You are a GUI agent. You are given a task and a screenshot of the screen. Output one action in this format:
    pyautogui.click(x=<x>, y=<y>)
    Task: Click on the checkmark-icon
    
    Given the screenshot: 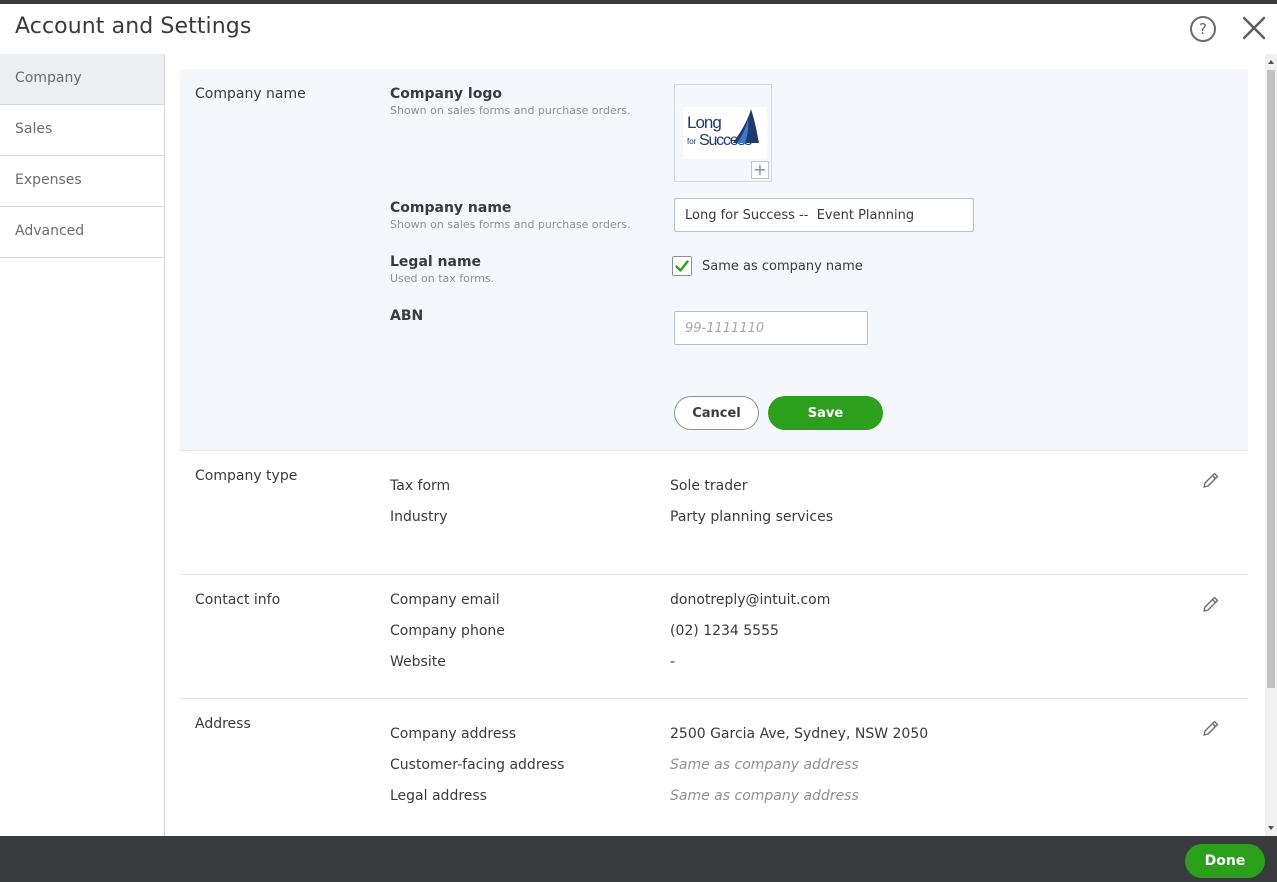 What is the action you would take?
    pyautogui.click(x=682, y=266)
    